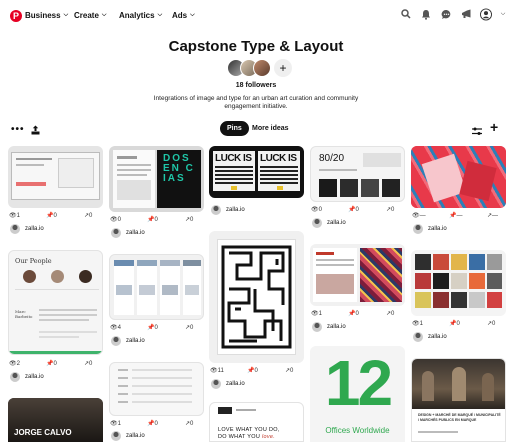 The image size is (512, 442). I want to click on views-stat: 👁0, so click(115, 220).